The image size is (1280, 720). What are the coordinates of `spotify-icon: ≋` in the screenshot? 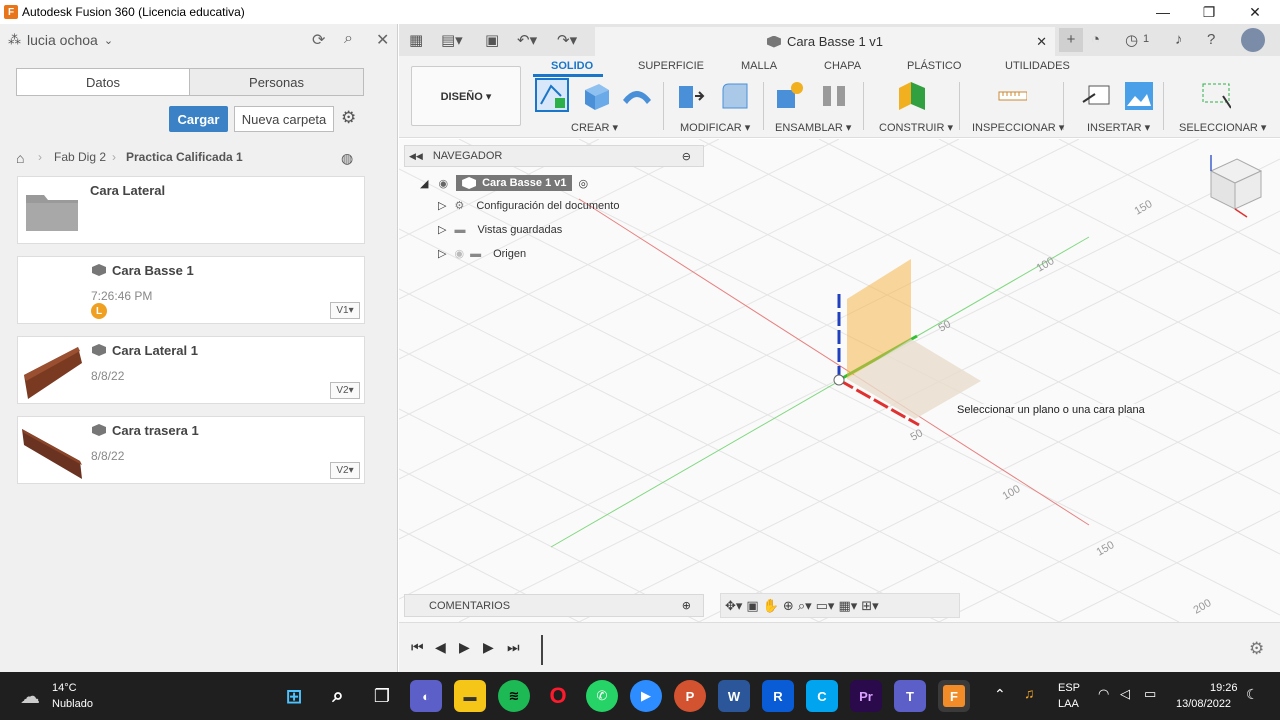 It's located at (514, 696).